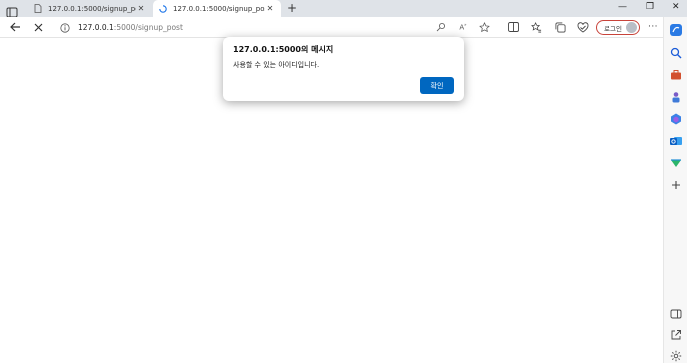 Image resolution: width=687 pixels, height=363 pixels. Describe the element at coordinates (38, 27) in the screenshot. I see `stop-loading-icon` at that location.